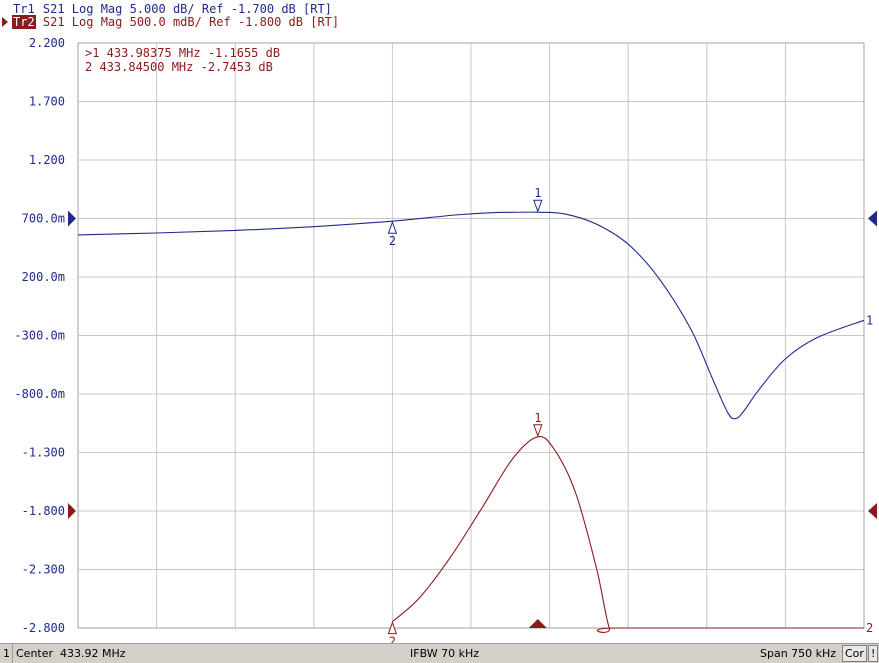 This screenshot has height=663, width=879. Describe the element at coordinates (43, 628) in the screenshot. I see `y-tick-label: -2.800` at that location.